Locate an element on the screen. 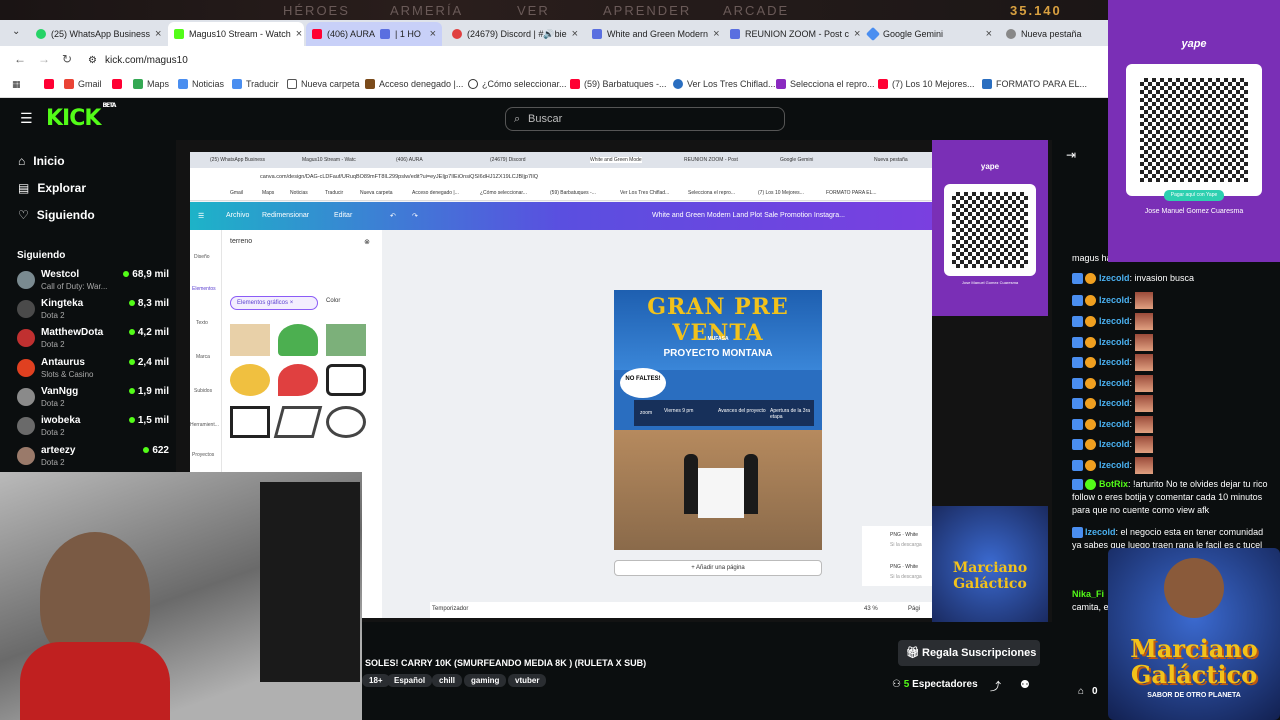 The height and width of the screenshot is (720, 1280). bookmark-youtube is located at coordinates (117, 84).